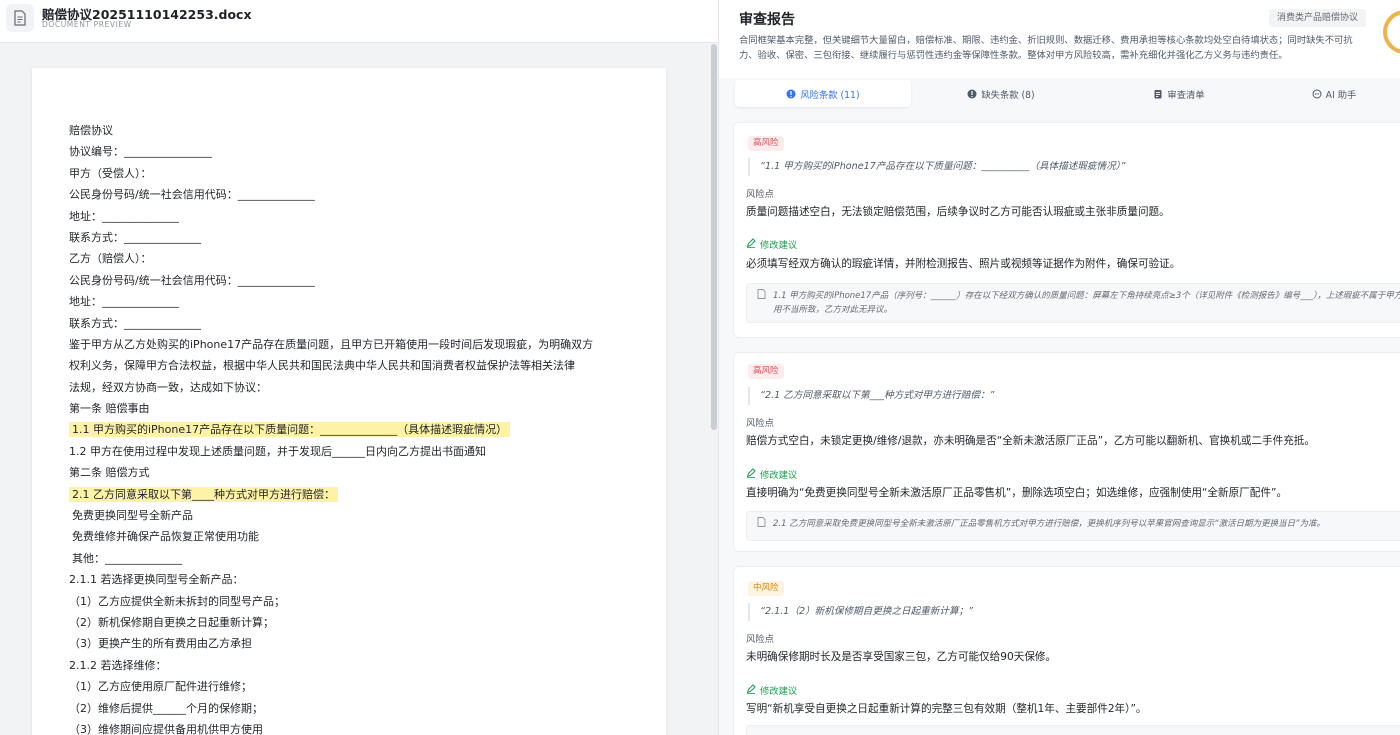 The width and height of the screenshot is (1400, 735). I want to click on tab-risk-clauses: 风险条款 (11), so click(823, 93).